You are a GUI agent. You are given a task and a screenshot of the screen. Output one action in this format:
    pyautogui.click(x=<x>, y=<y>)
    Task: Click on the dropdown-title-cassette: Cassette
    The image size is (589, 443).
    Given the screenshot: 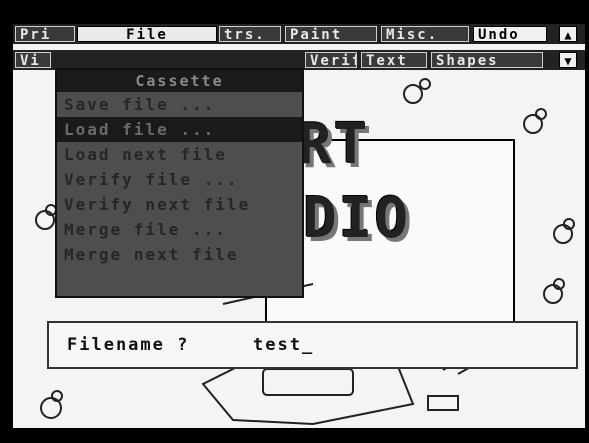 What is the action you would take?
    pyautogui.click(x=179, y=81)
    